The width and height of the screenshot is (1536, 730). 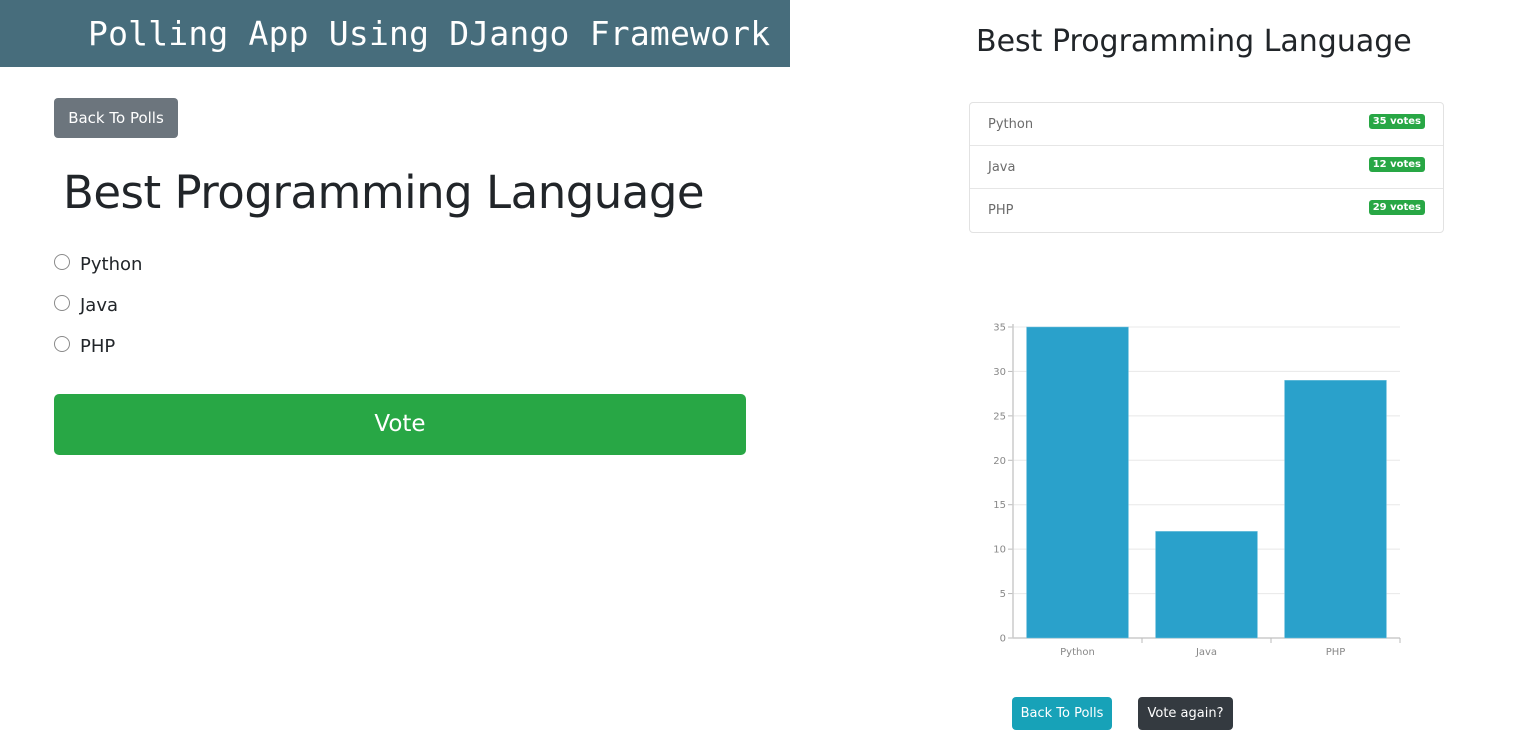 I want to click on bar-python, so click(x=1077, y=482).